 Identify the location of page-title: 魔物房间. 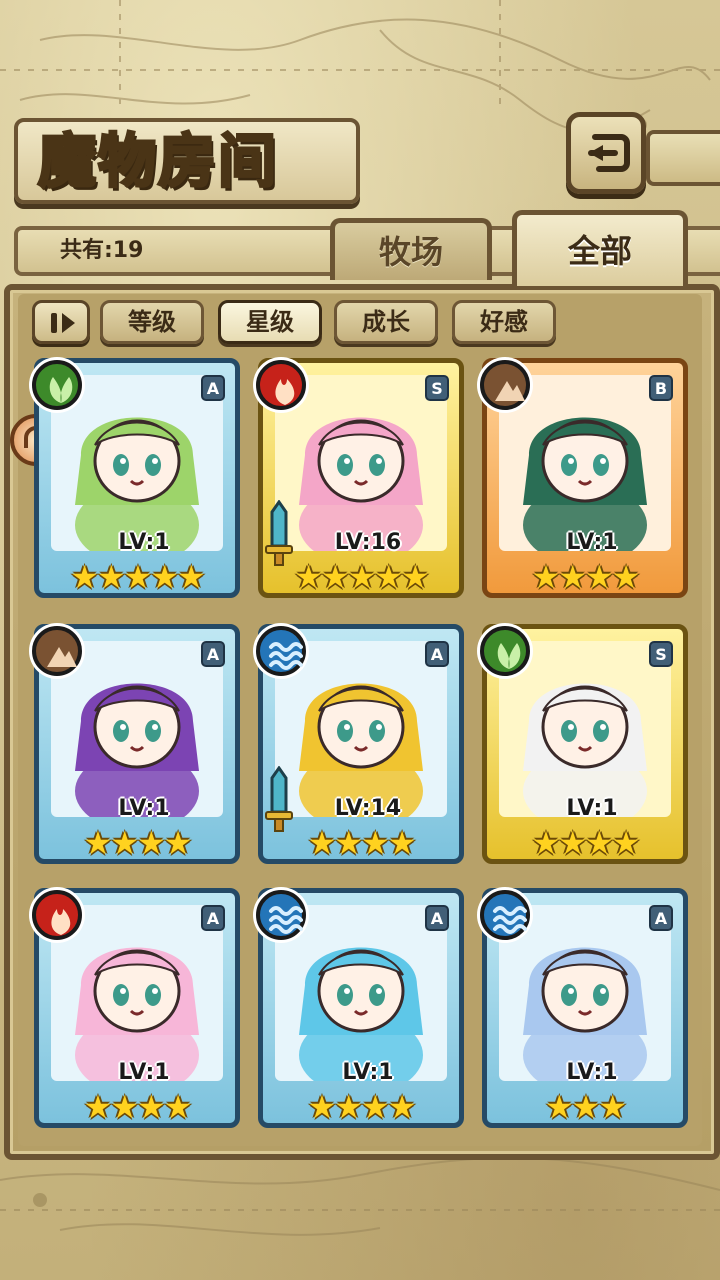
(158, 161).